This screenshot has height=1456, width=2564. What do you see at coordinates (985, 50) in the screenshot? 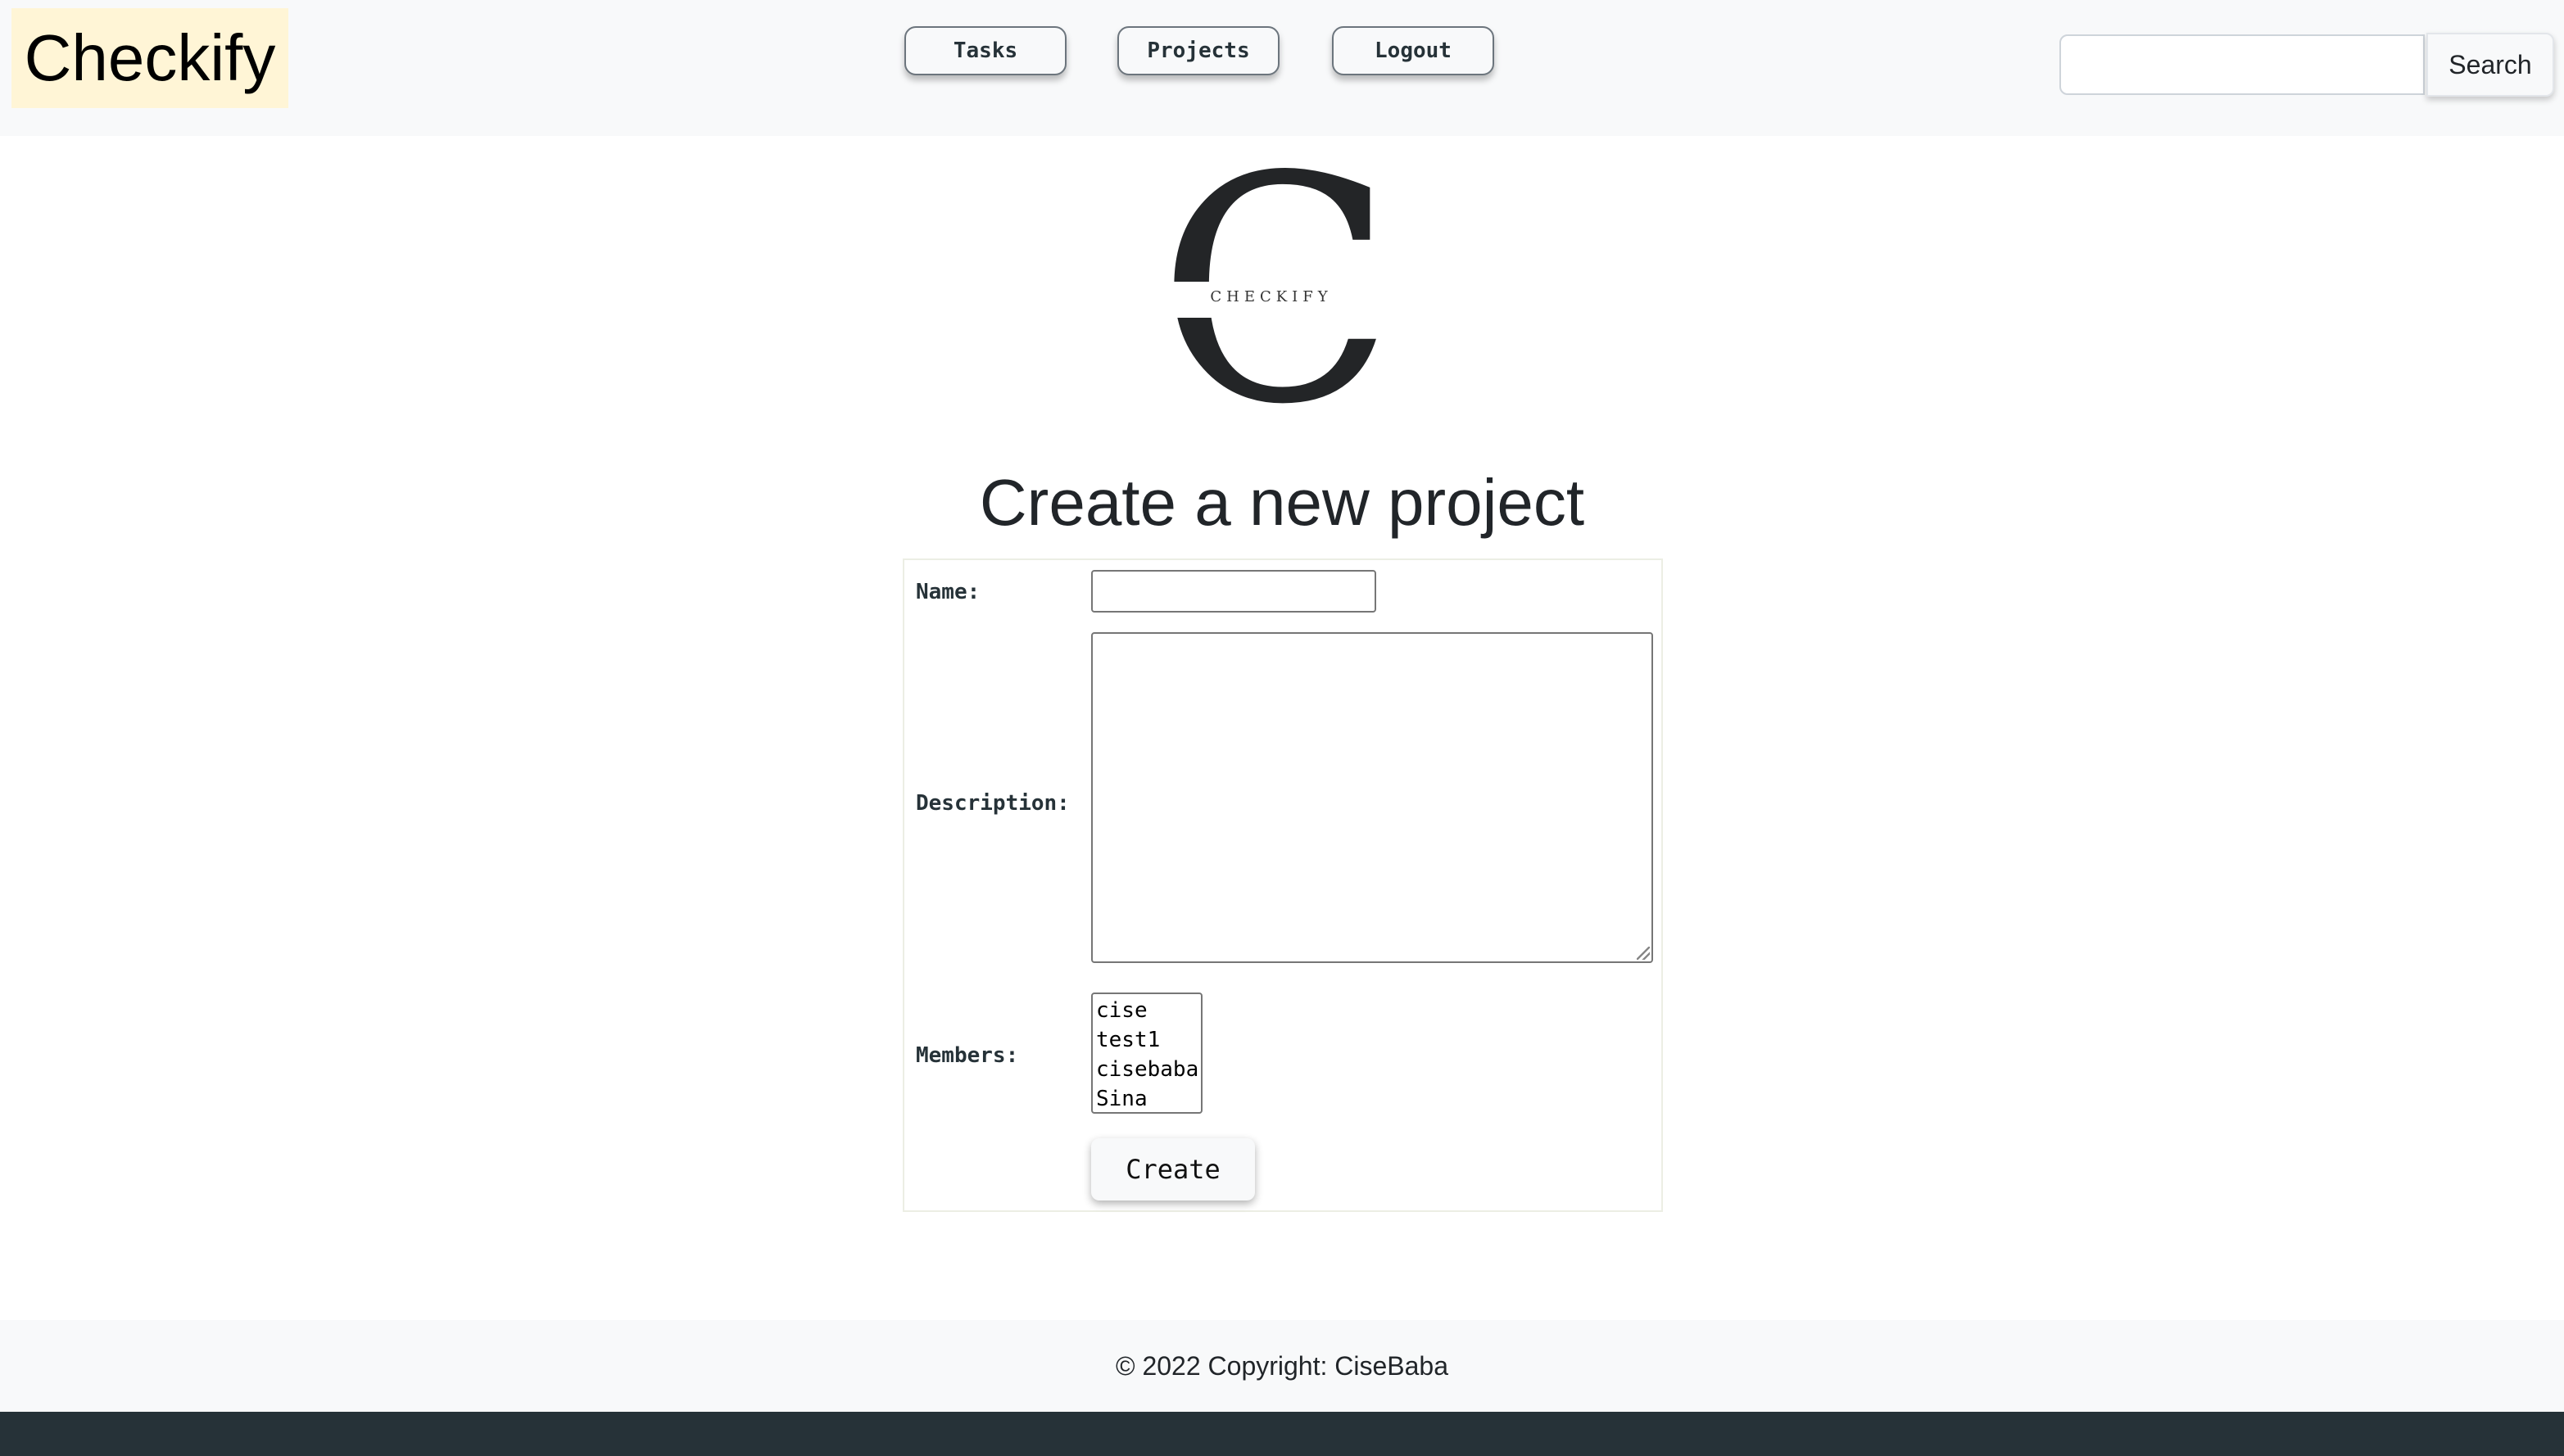
I see `nav-tasks-button: Tasks` at bounding box center [985, 50].